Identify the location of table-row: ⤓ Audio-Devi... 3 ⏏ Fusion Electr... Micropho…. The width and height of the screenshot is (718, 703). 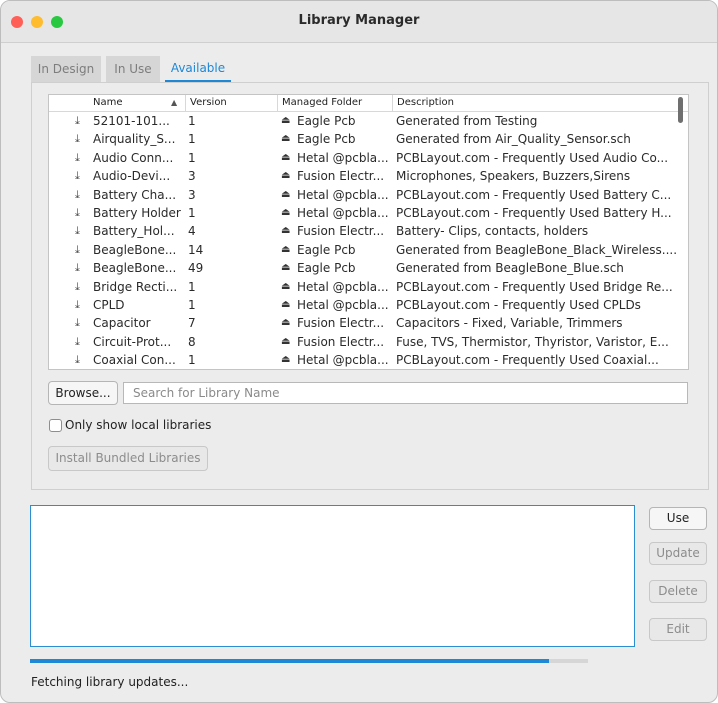
(368, 176).